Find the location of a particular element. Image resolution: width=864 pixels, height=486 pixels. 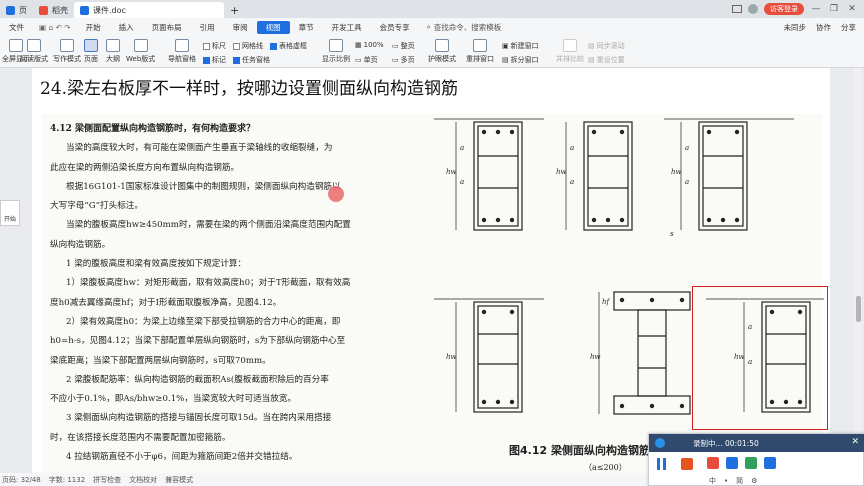

web-label: Web版式 is located at coordinates (141, 59).